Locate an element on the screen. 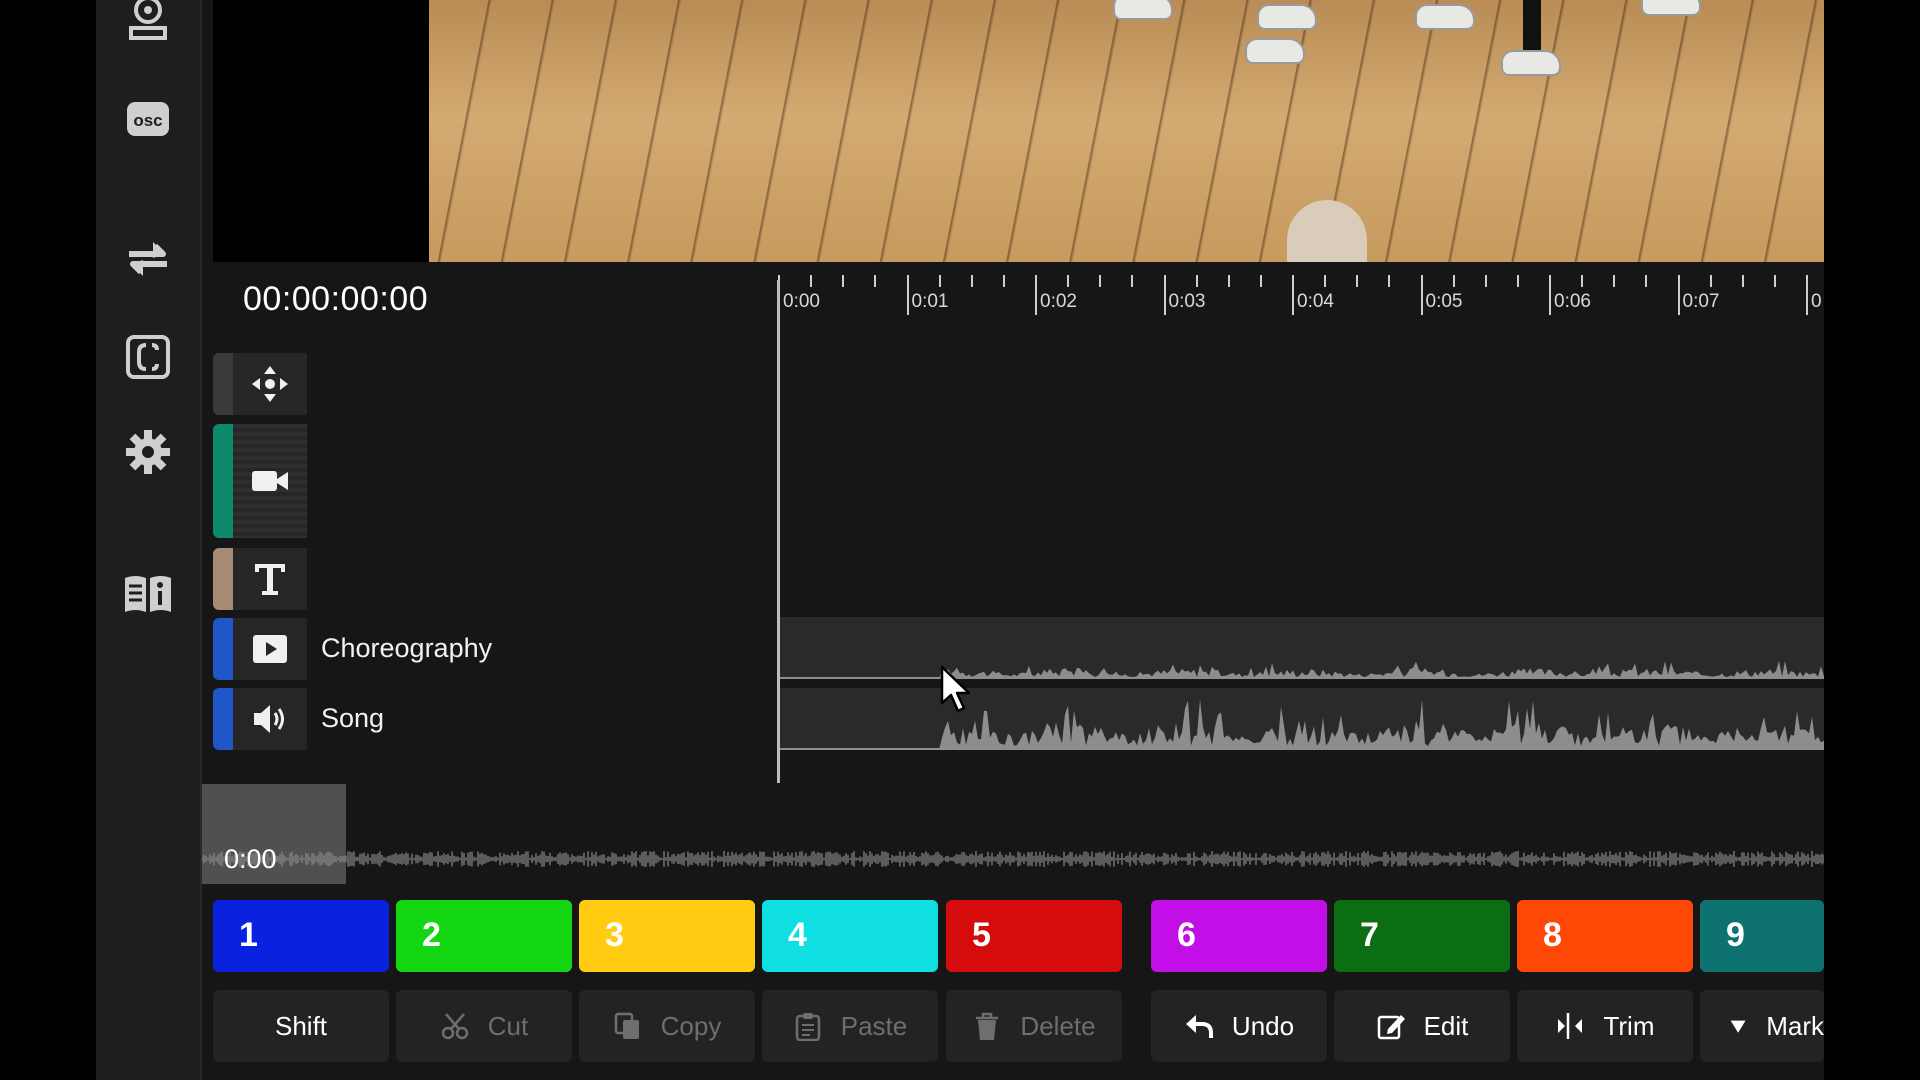 The image size is (1920, 1080). marker-number: 2 is located at coordinates (431, 935).